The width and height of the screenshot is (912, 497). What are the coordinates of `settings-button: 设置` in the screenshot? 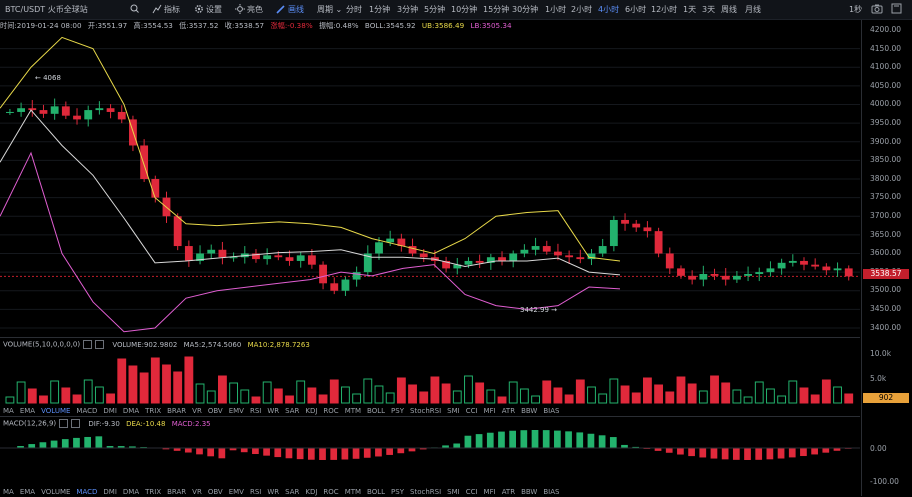 It's located at (208, 10).